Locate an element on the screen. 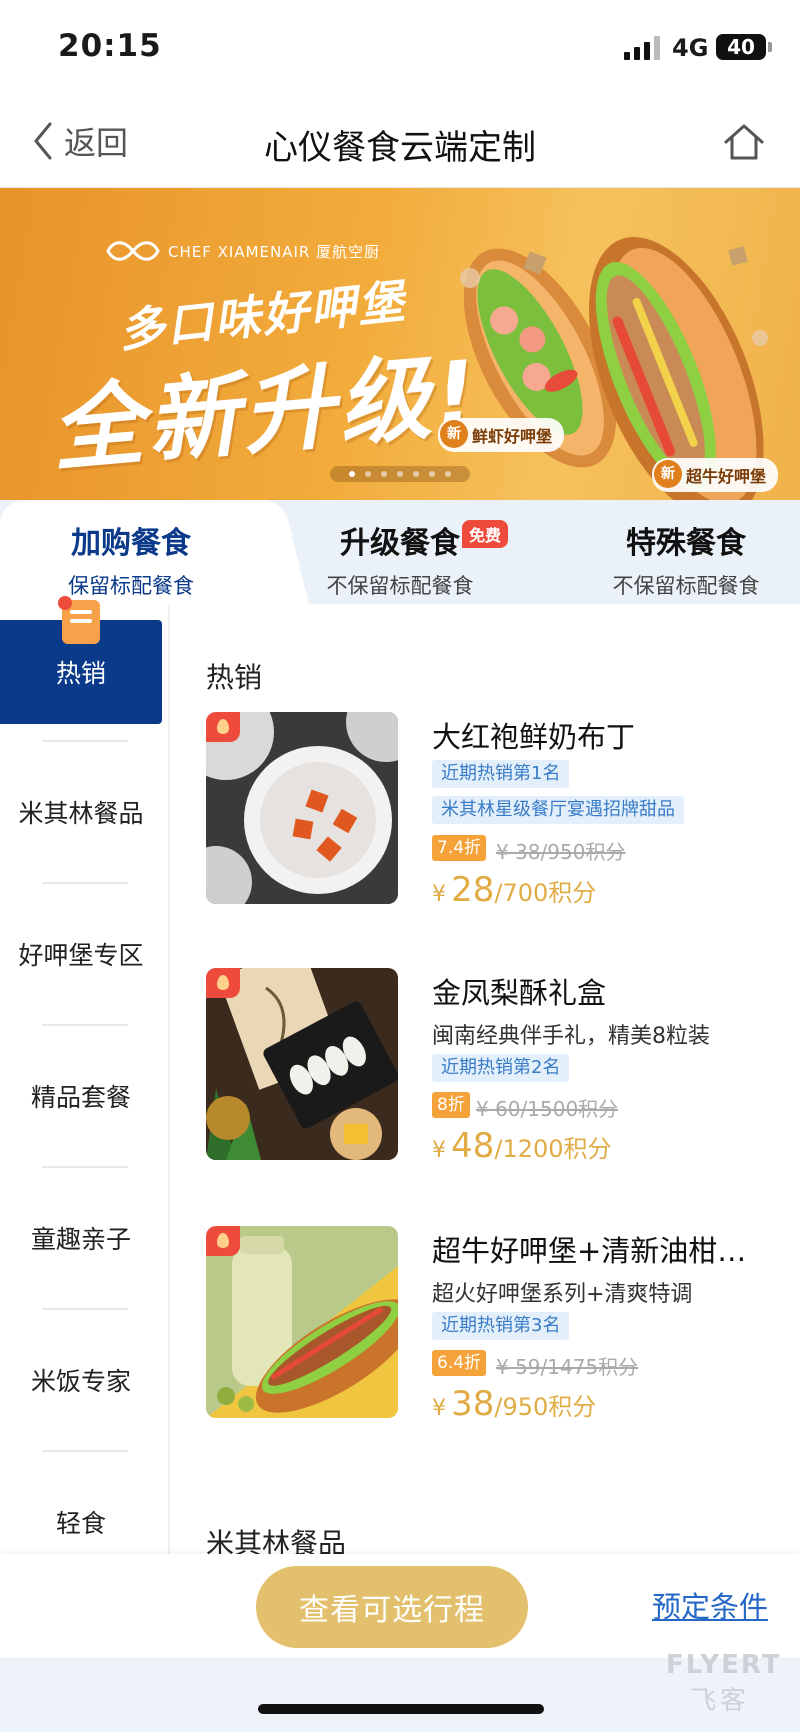 This screenshot has height=1732, width=800. tab-add-on-meal: 加购餐食 保留标配餐食 is located at coordinates (131, 552).